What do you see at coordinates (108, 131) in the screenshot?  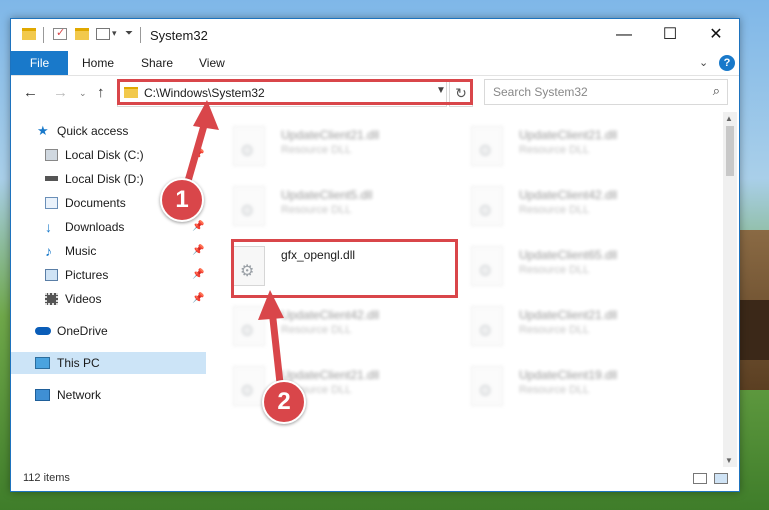 I see `nav-quick-access: ★ Quick access` at bounding box center [108, 131].